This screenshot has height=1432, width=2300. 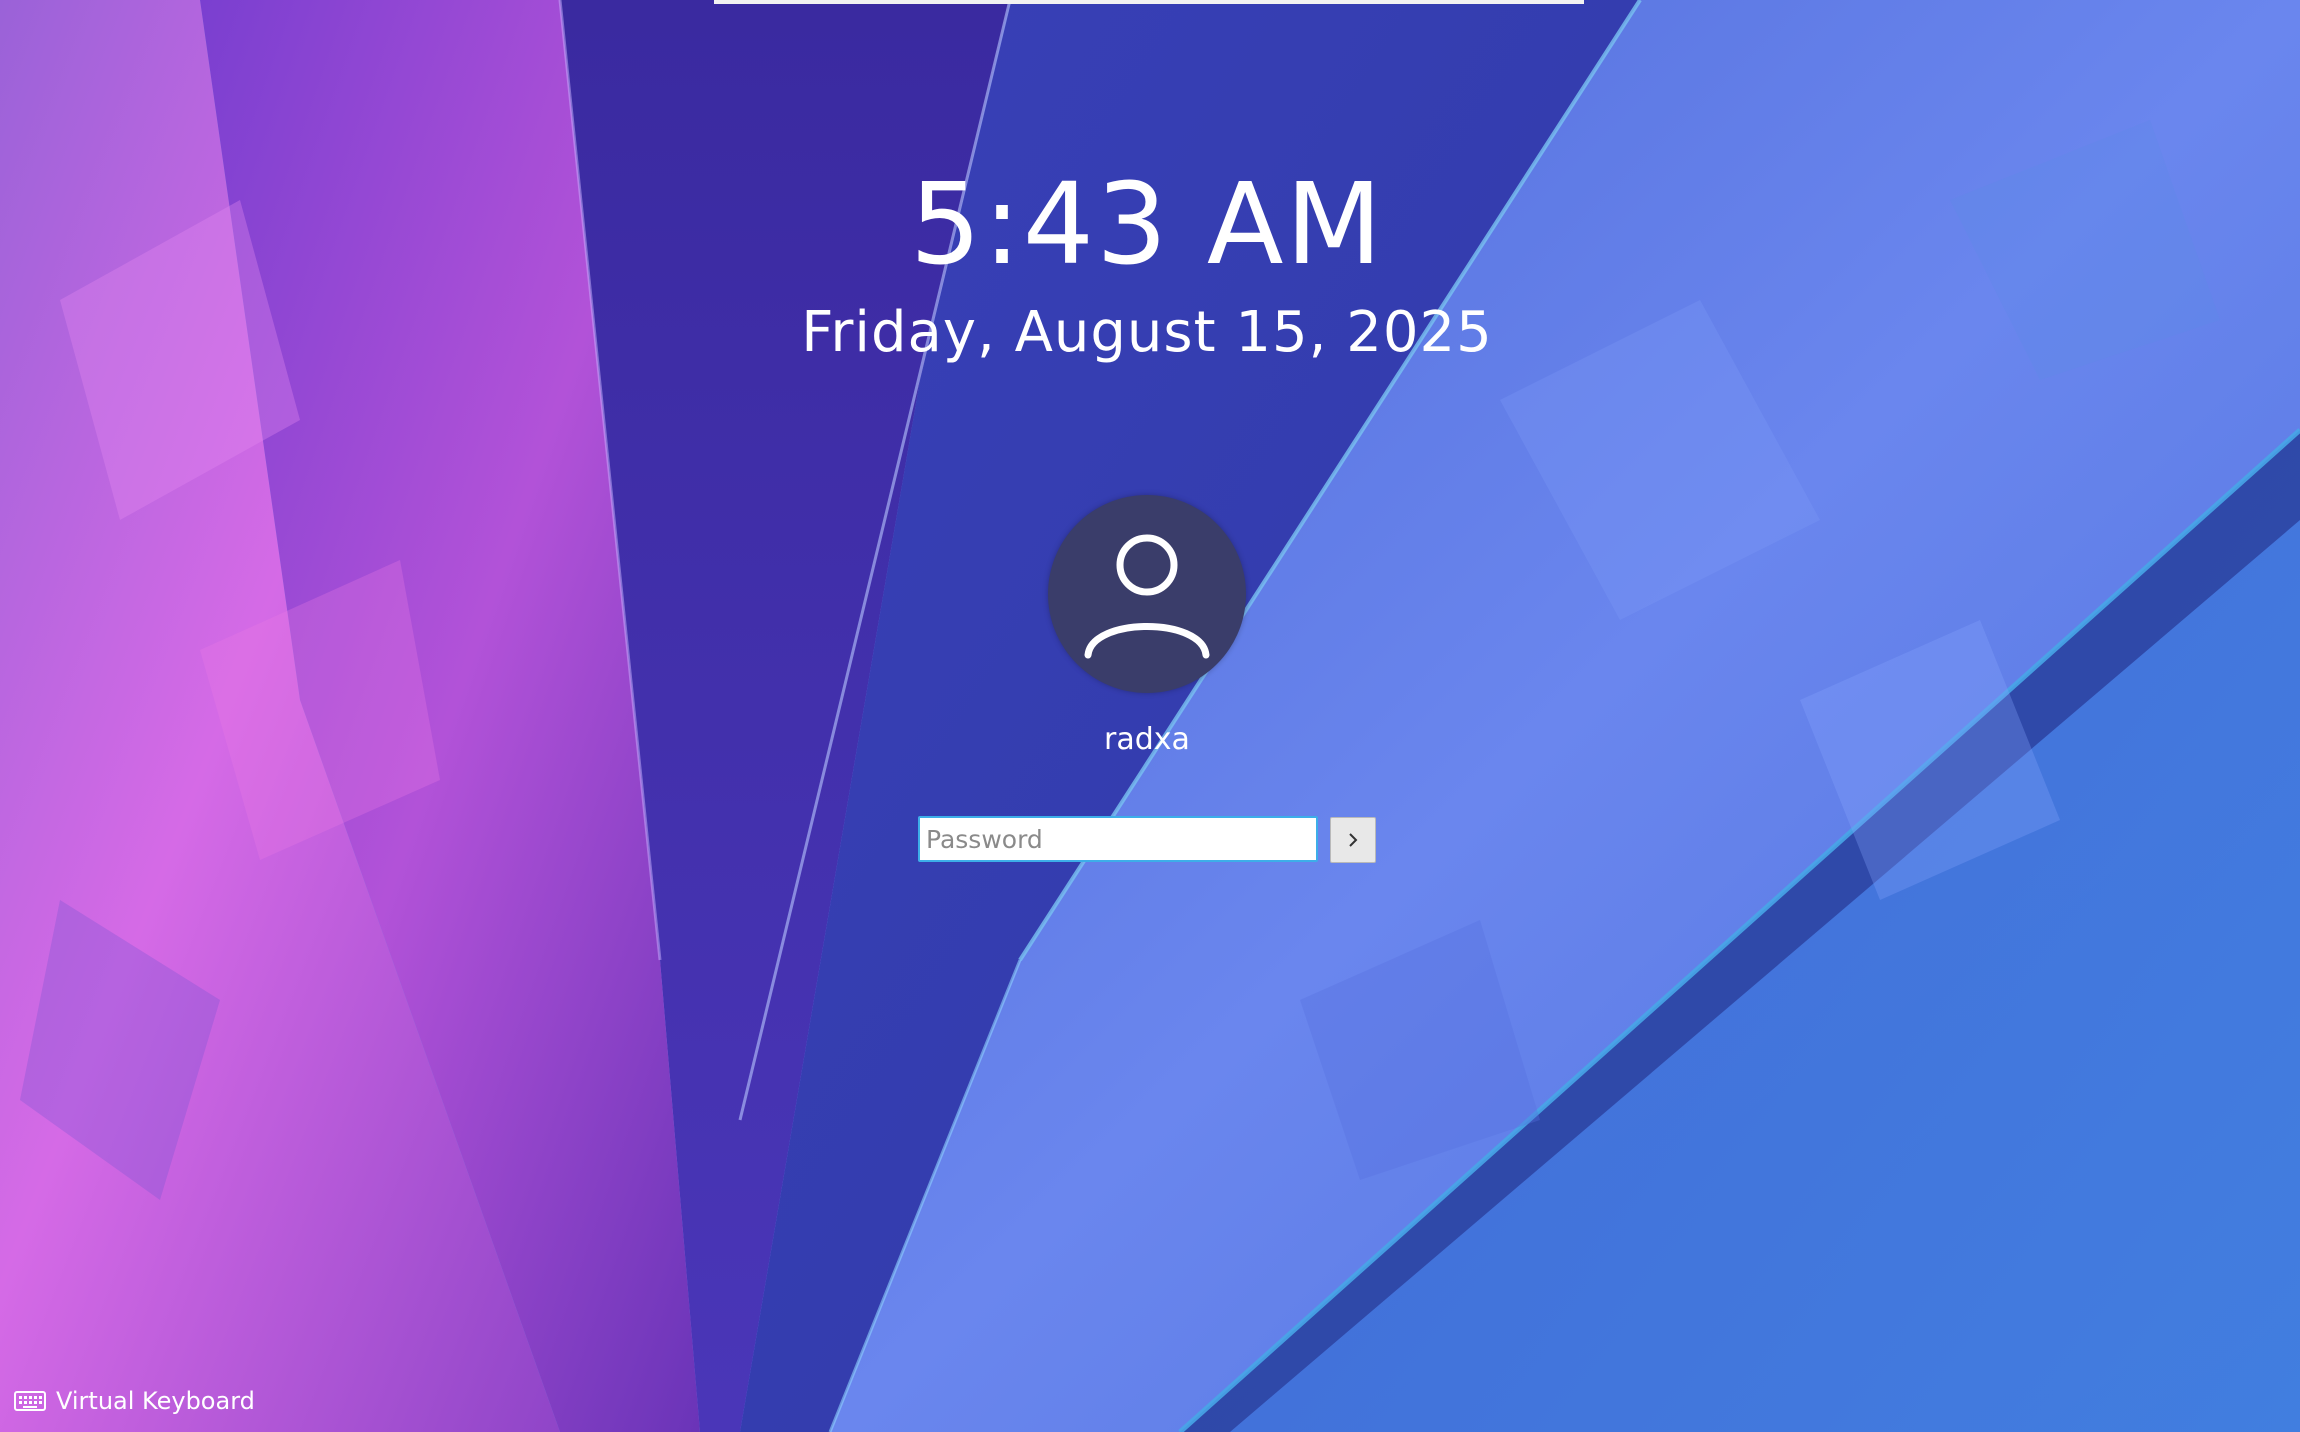 I want to click on virtual-keyboard-button: Virtual Keyboard, so click(x=134, y=1401).